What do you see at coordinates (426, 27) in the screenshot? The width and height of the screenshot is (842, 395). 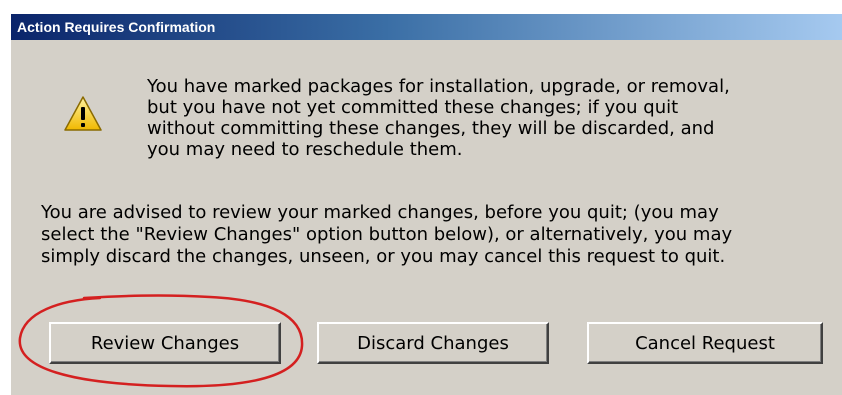 I see `title-bar: Action Requires Confirmation` at bounding box center [426, 27].